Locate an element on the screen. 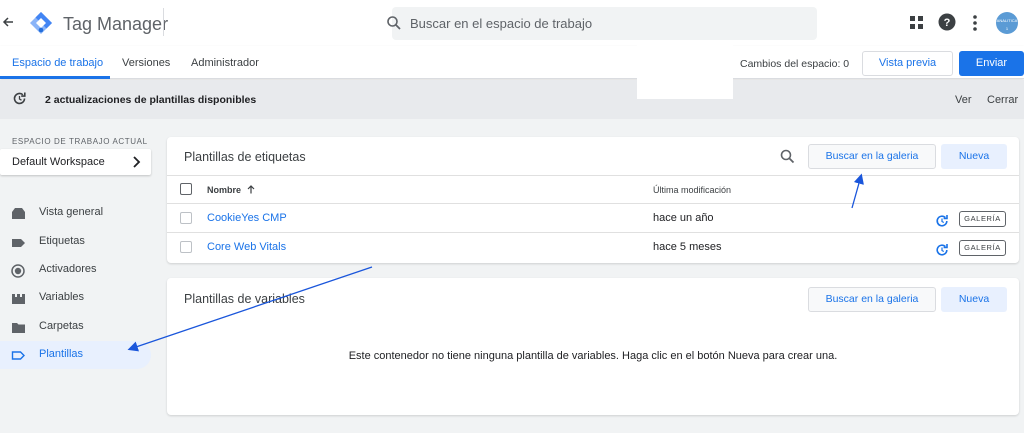 Image resolution: width=1024 pixels, height=433 pixels. tag-icon is located at coordinates (18, 242).